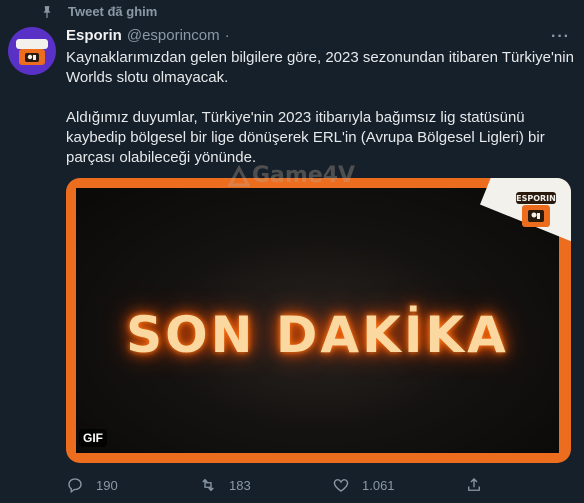 Image resolution: width=584 pixels, height=503 pixels. I want to click on more-options-button: ···, so click(560, 37).